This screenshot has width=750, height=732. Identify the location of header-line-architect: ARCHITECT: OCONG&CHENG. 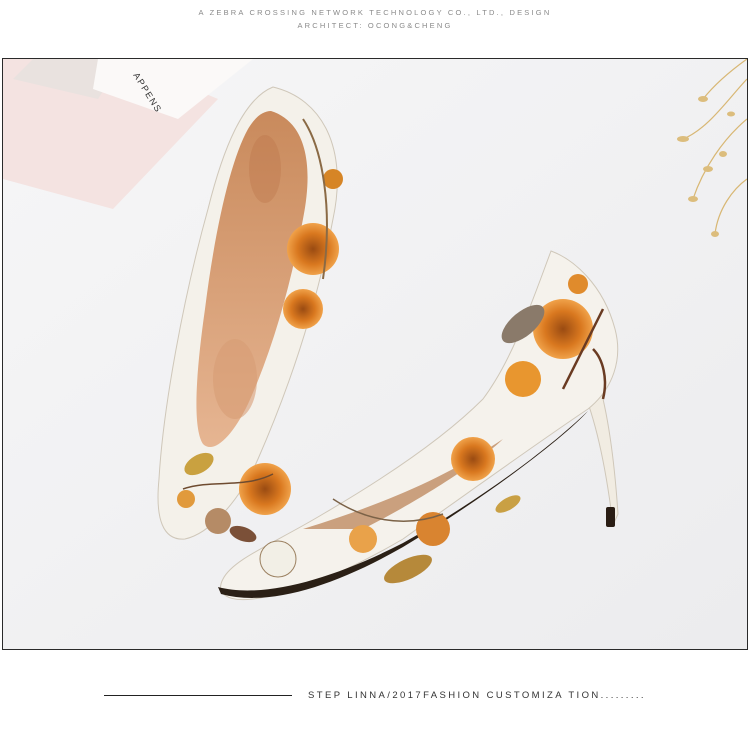
(375, 25).